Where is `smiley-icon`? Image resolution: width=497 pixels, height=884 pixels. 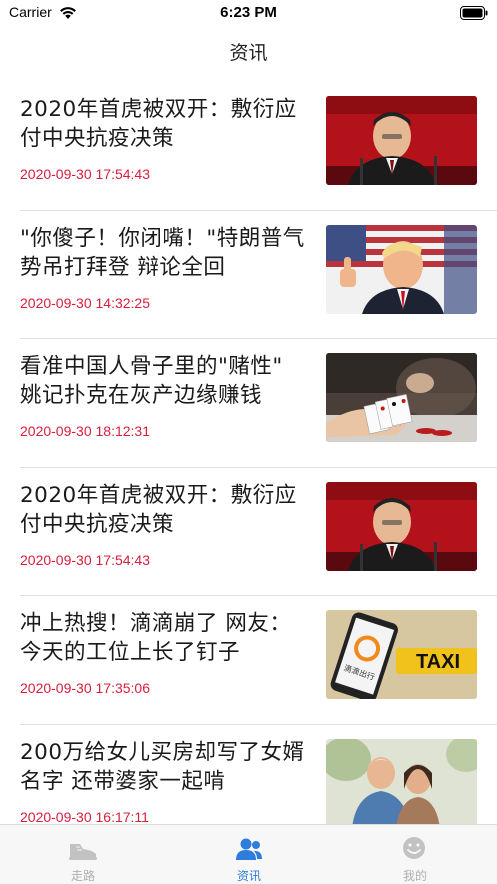 smiley-icon is located at coordinates (414, 849).